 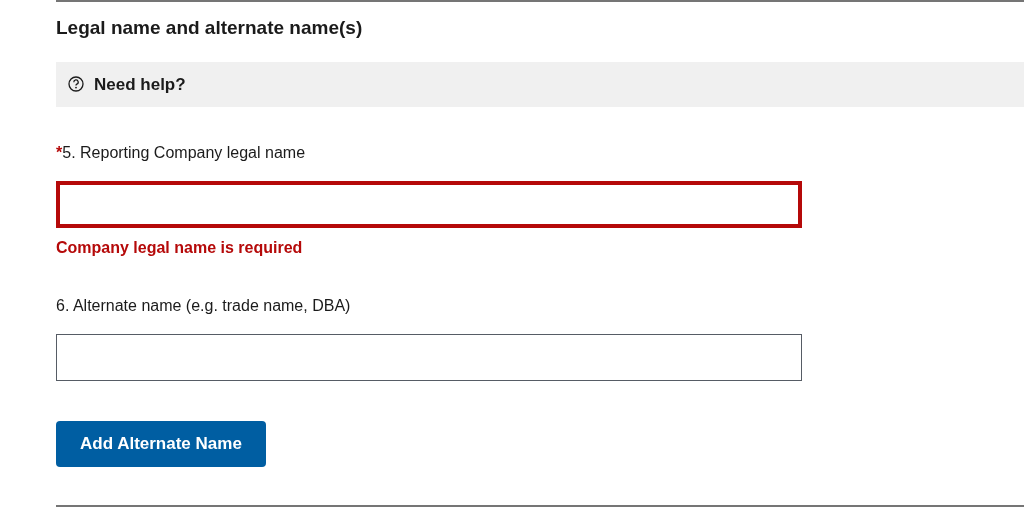 I want to click on error-message: Company legal name is required, so click(x=180, y=247).